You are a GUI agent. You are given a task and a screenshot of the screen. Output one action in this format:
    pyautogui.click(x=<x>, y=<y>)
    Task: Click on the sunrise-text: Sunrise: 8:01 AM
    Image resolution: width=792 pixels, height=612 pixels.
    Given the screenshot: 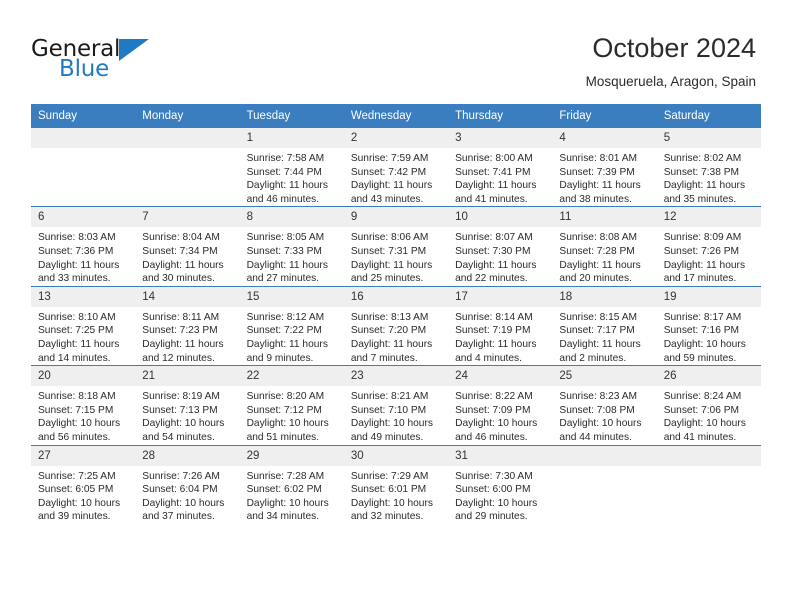 What is the action you would take?
    pyautogui.click(x=598, y=158)
    